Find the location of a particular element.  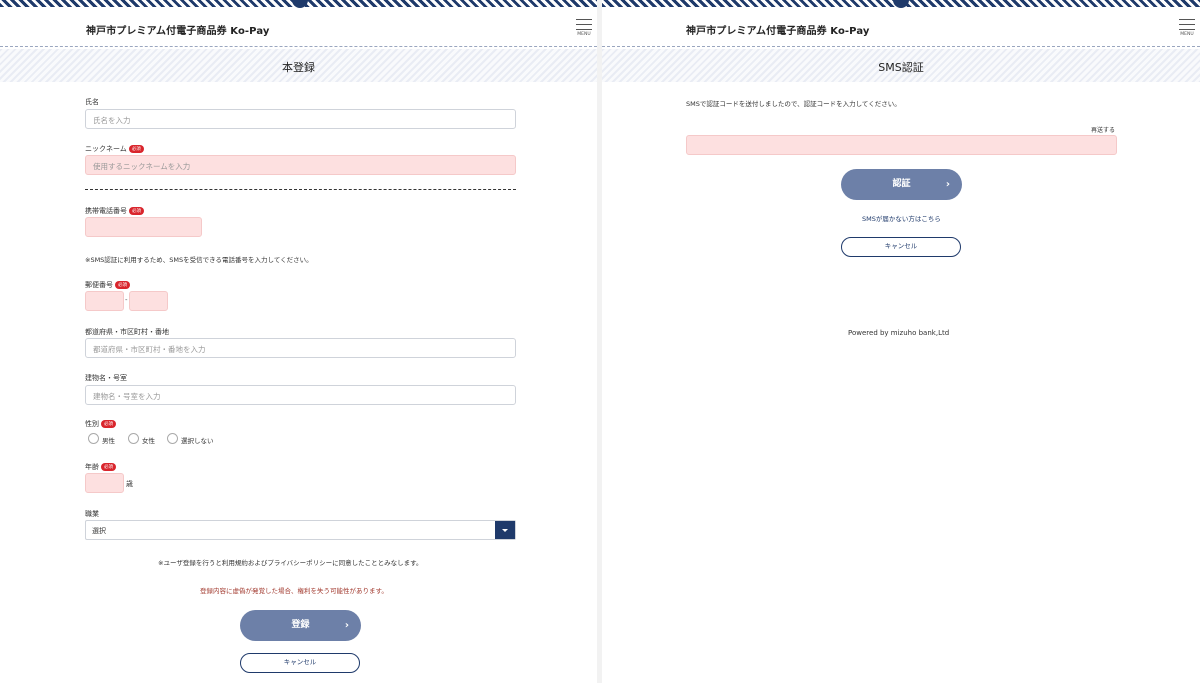

name-placeholder: 氏名を入力 is located at coordinates (112, 120).